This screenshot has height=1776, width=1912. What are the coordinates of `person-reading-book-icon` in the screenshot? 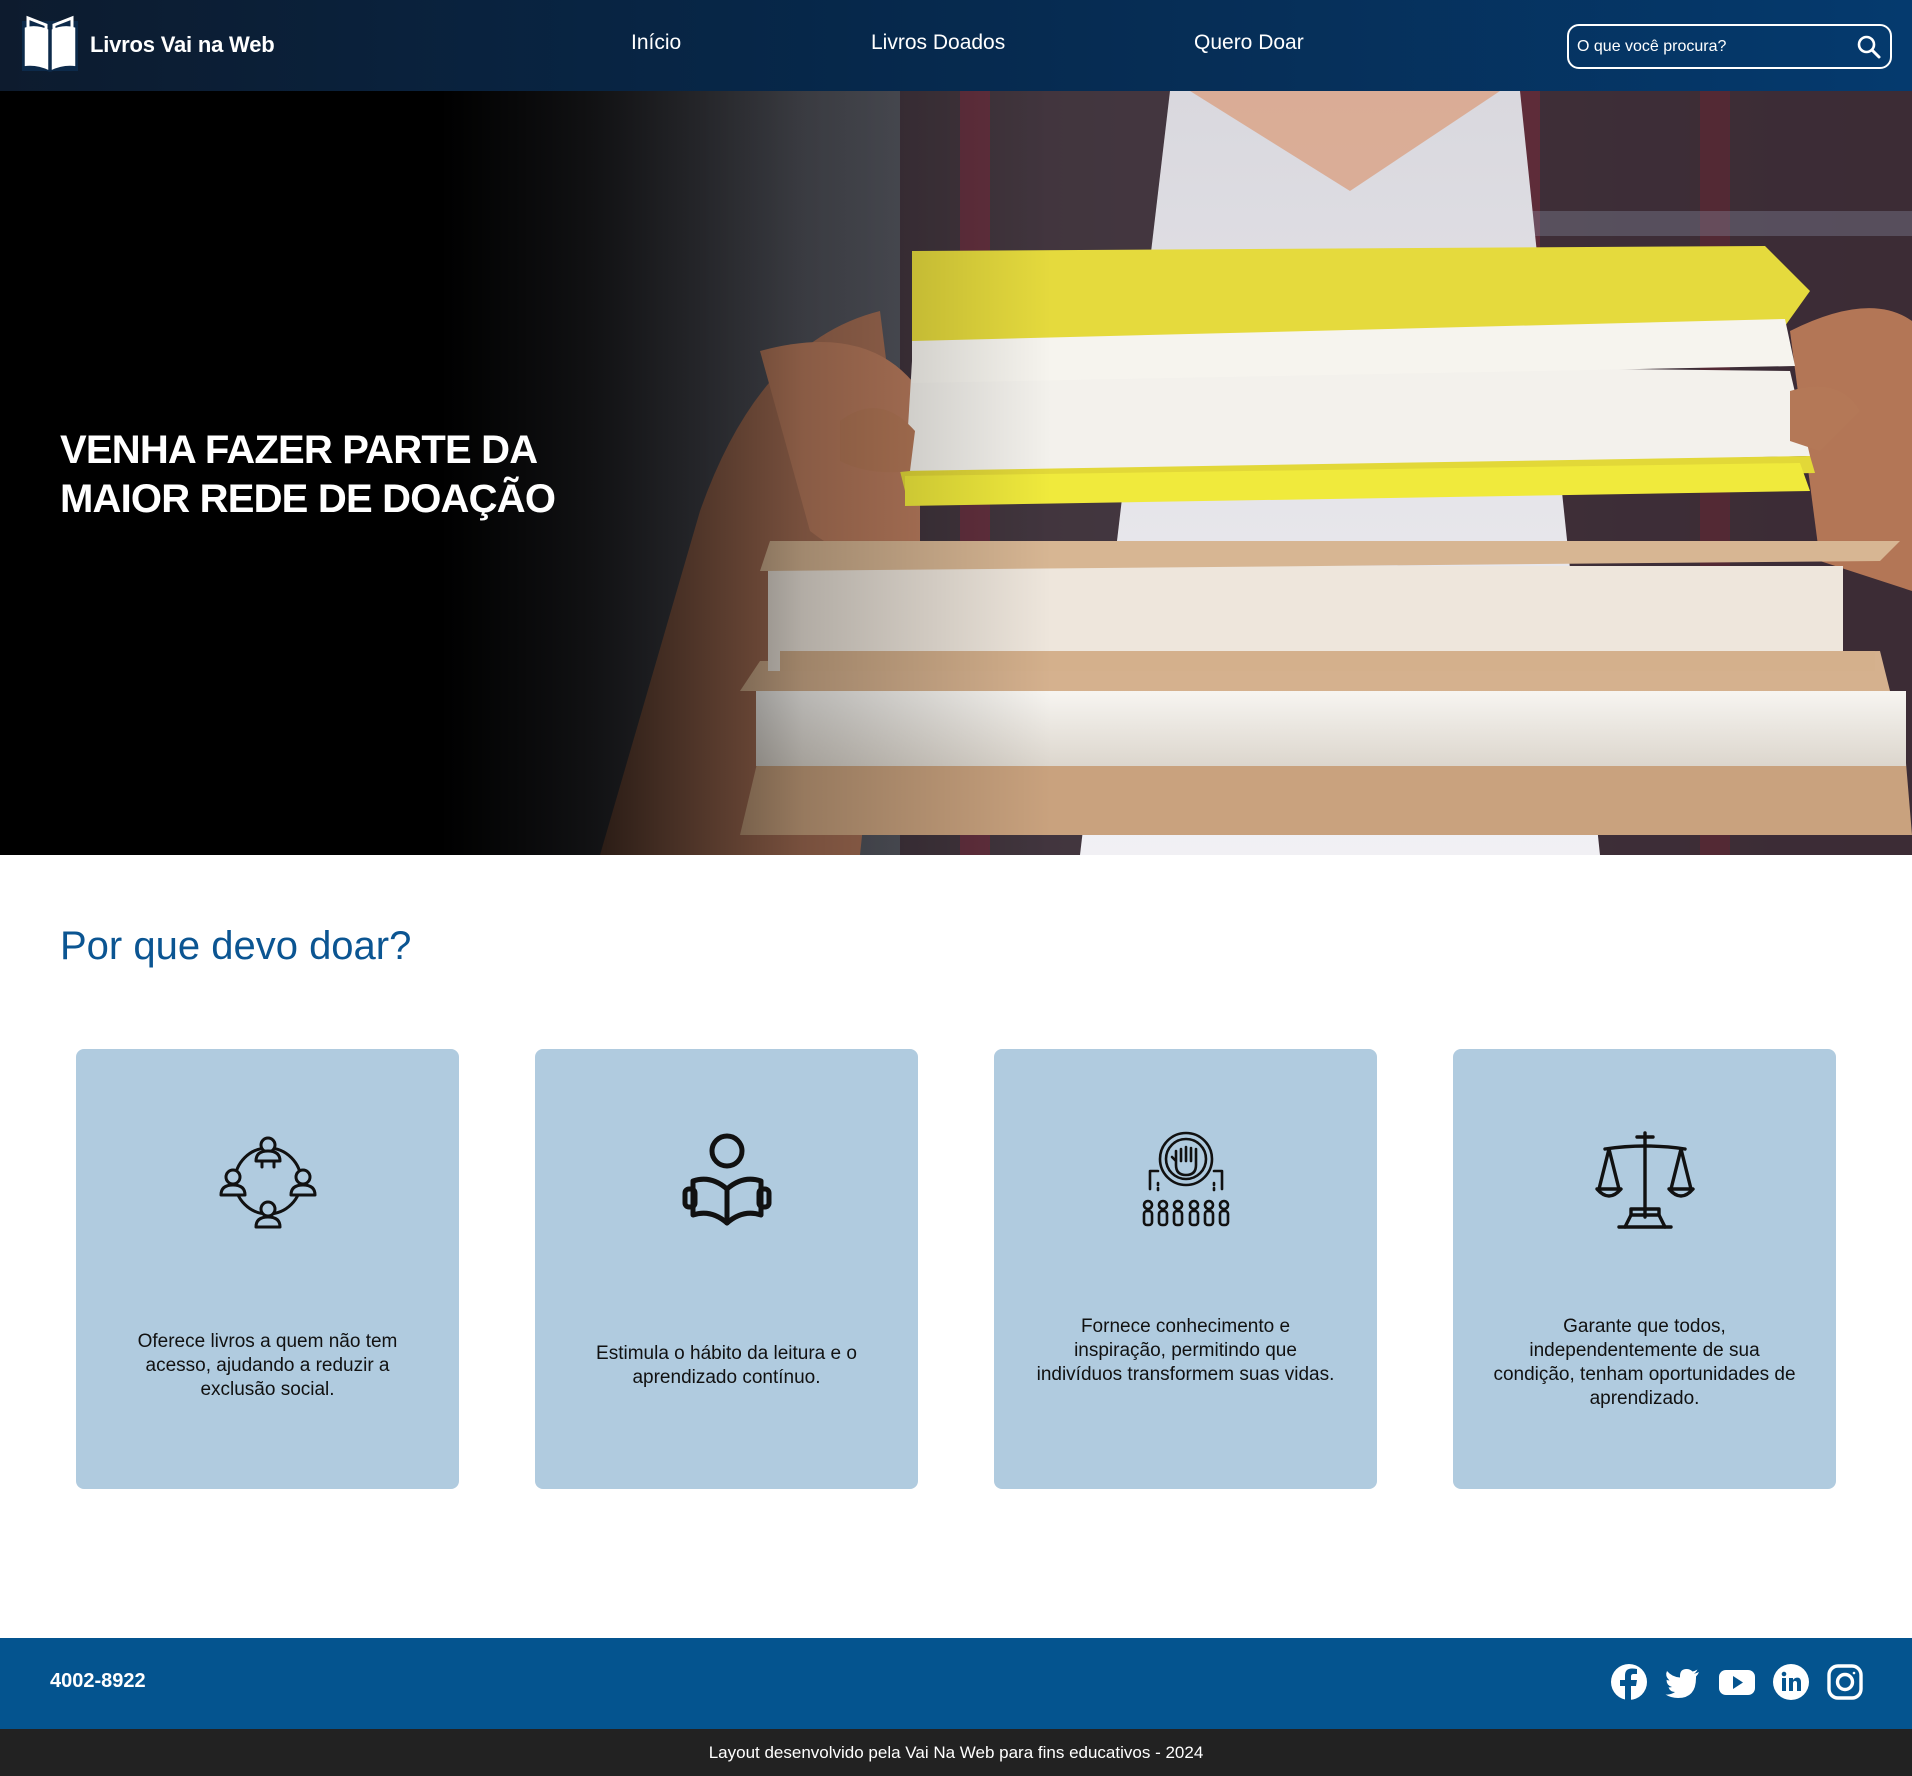 It's located at (727, 1181).